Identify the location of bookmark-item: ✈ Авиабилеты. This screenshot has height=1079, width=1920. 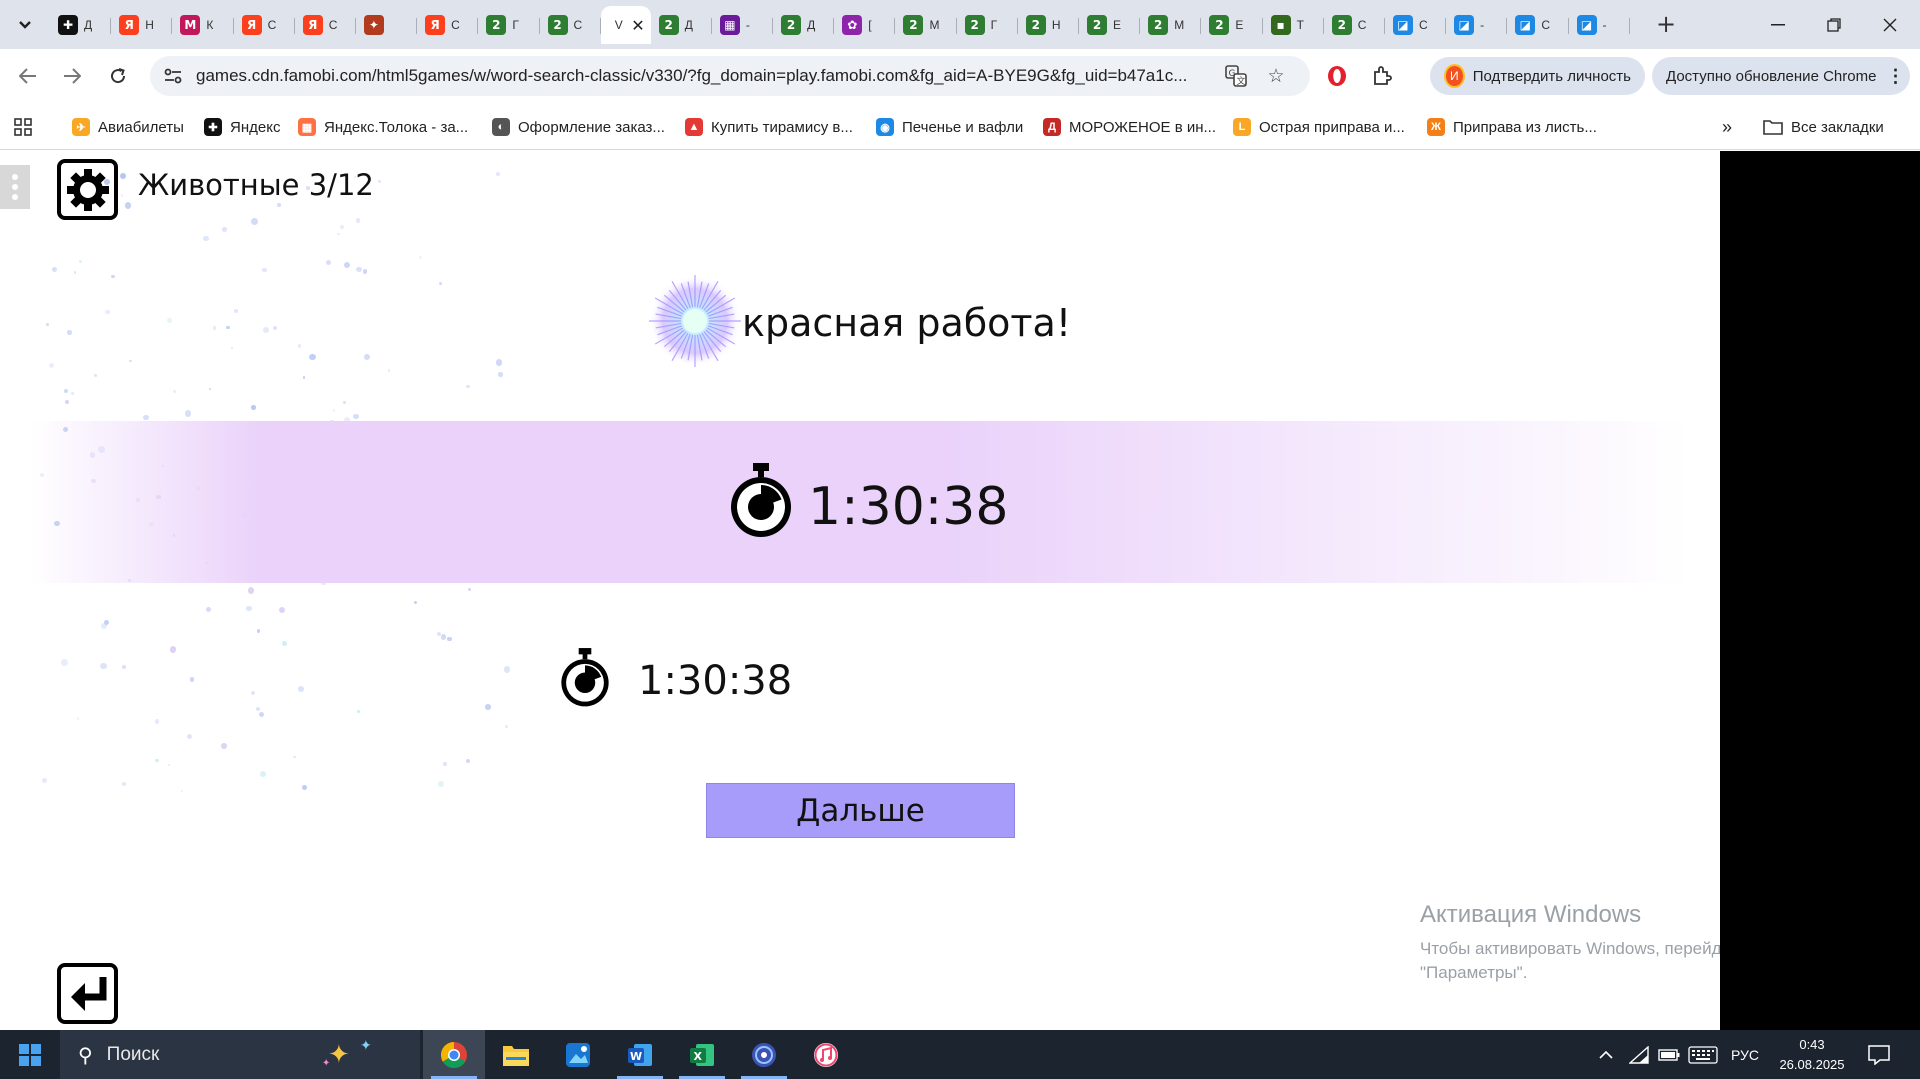
(128, 127).